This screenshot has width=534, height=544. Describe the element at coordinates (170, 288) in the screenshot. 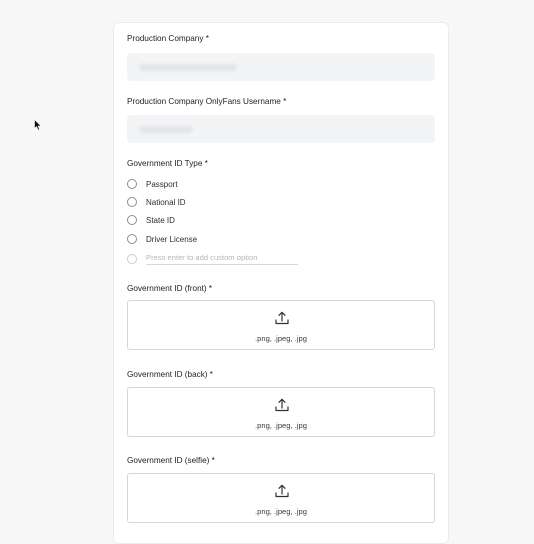

I see `gov-id-front-label: Government ID (front) *` at that location.